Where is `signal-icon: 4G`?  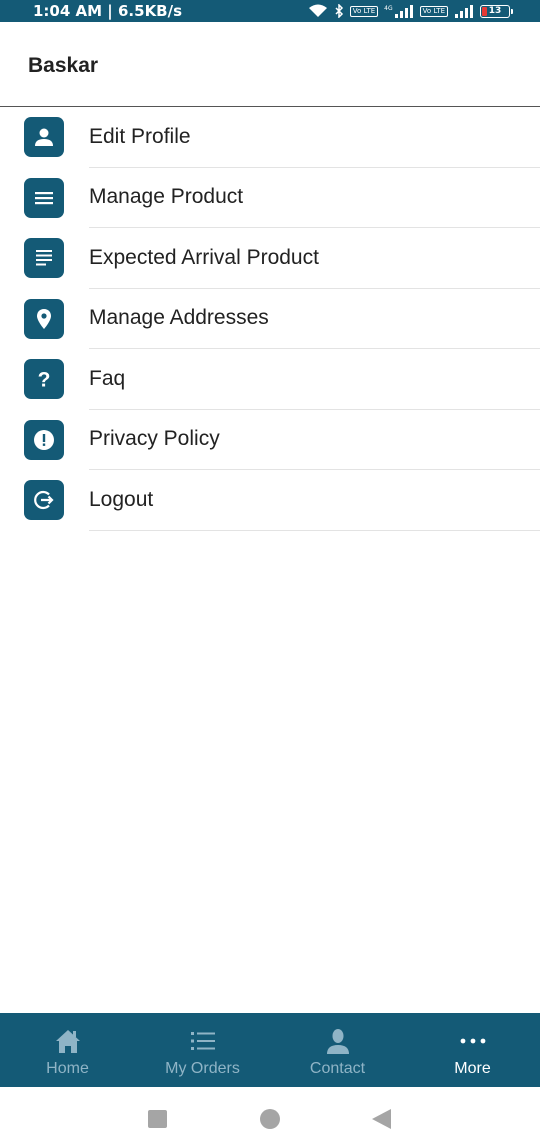 signal-icon: 4G is located at coordinates (398, 11).